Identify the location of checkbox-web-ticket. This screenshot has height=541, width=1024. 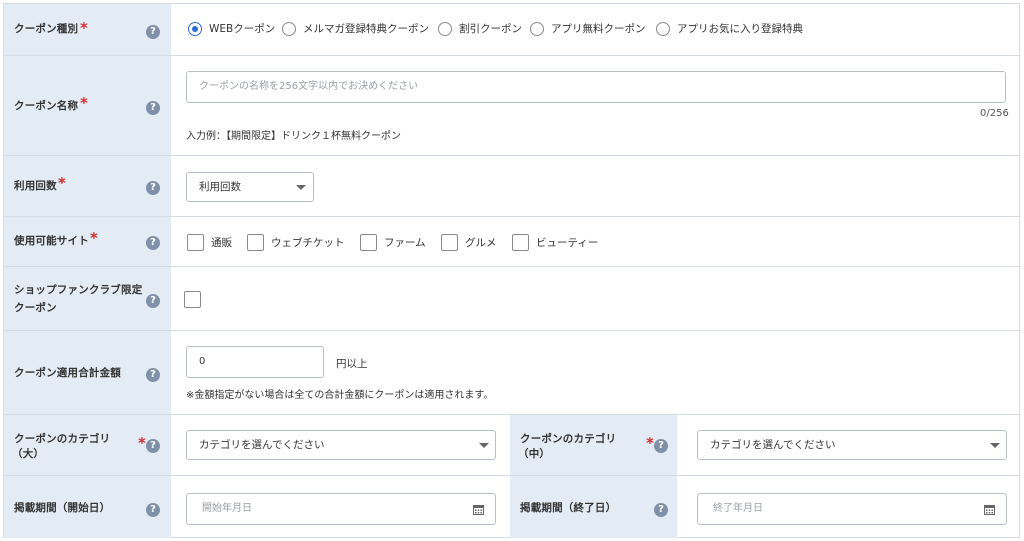
(255, 242).